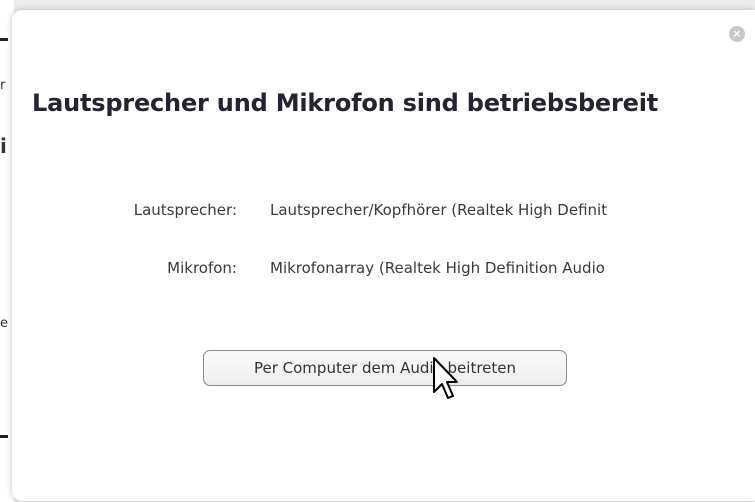 This screenshot has width=755, height=502. I want to click on close-icon: ×, so click(737, 34).